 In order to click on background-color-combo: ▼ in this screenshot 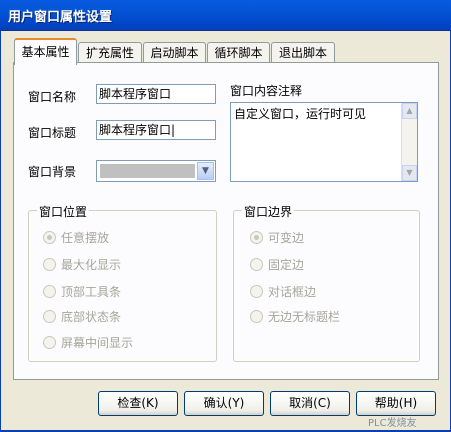, I will do `click(156, 171)`.